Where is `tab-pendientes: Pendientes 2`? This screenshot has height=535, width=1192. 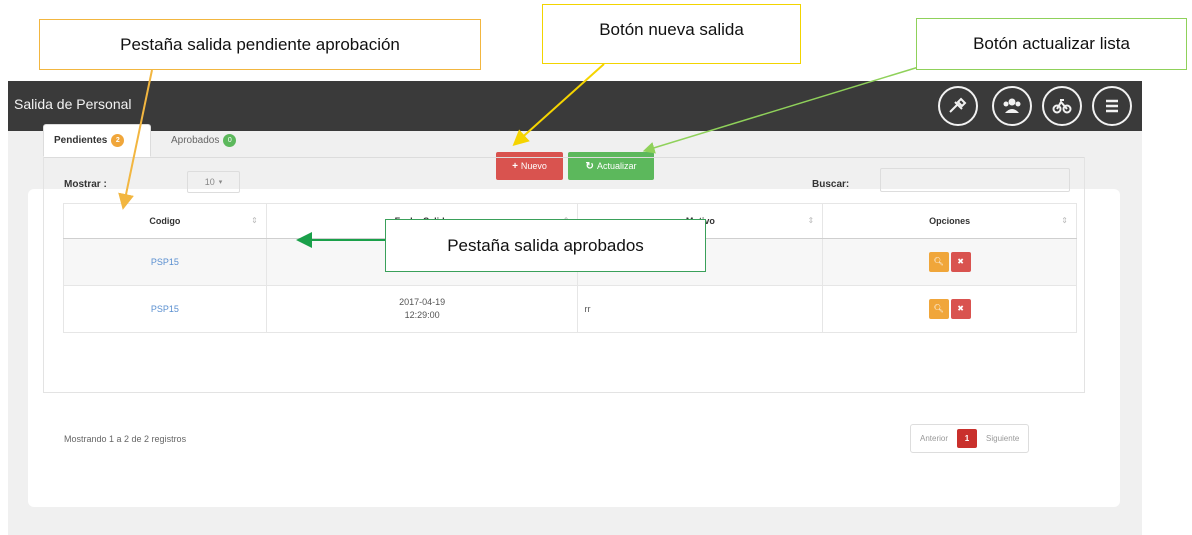
tab-pendientes: Pendientes 2 is located at coordinates (97, 140).